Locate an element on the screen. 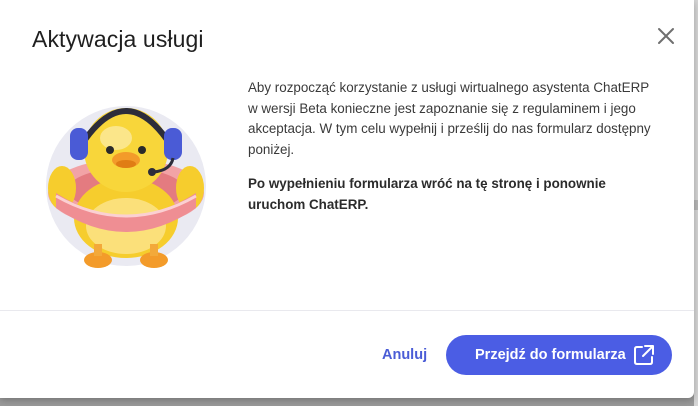  open-form-button-label: Przejdź do formularza is located at coordinates (550, 355).